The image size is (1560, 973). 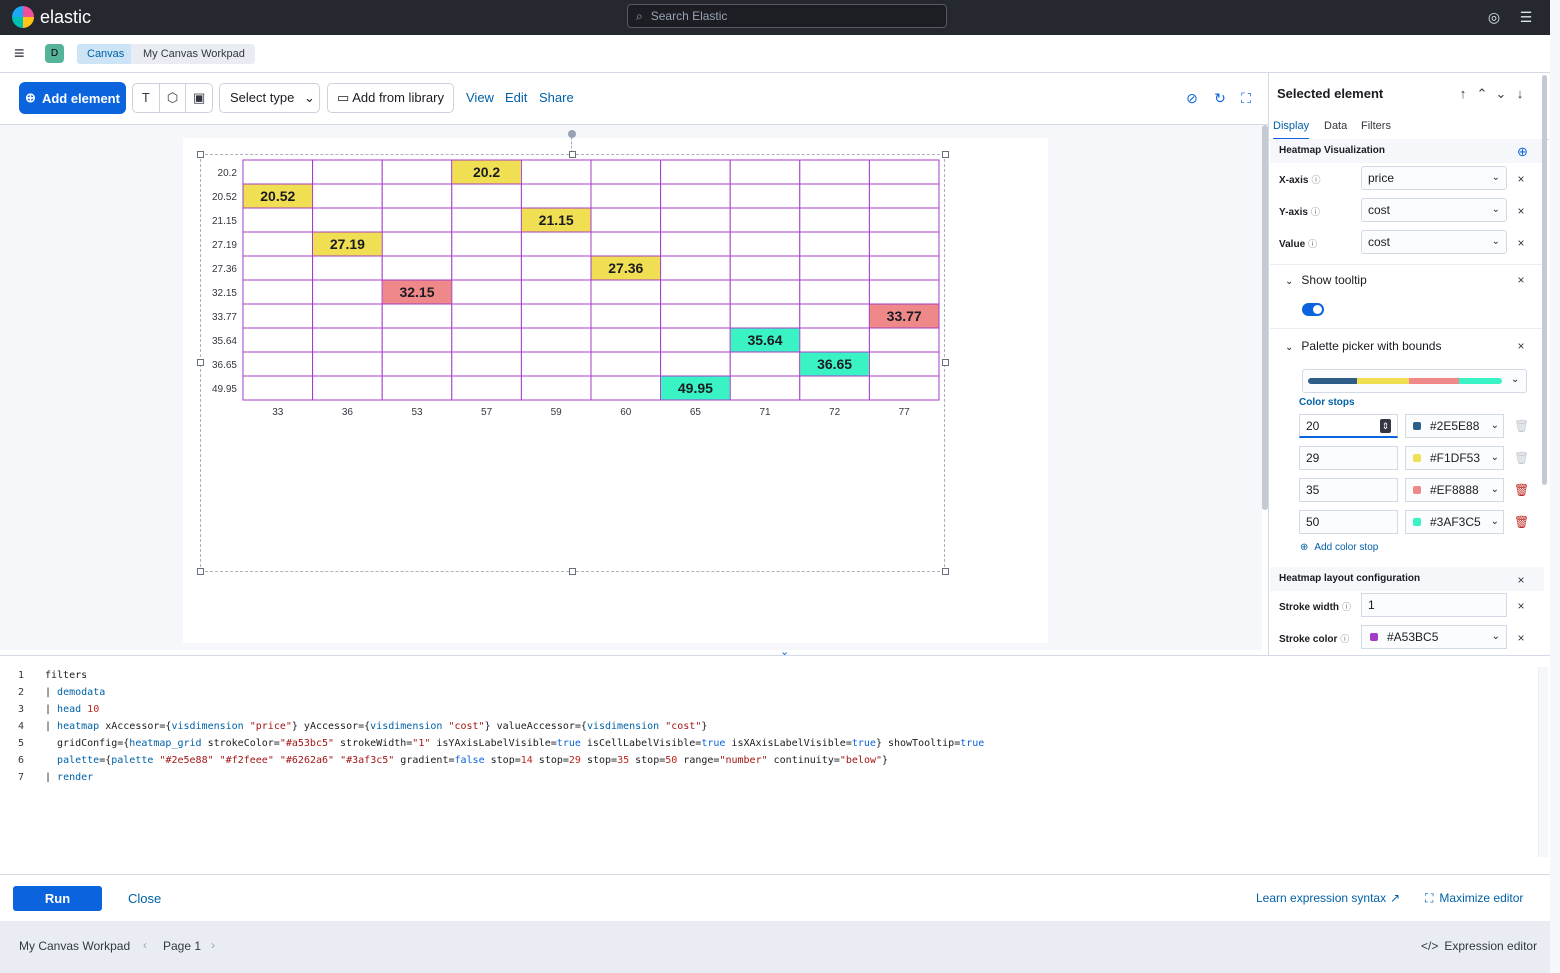 What do you see at coordinates (1454, 458) in the screenshot?
I see `color-stop-color-2: #F1DF53 ⌄` at bounding box center [1454, 458].